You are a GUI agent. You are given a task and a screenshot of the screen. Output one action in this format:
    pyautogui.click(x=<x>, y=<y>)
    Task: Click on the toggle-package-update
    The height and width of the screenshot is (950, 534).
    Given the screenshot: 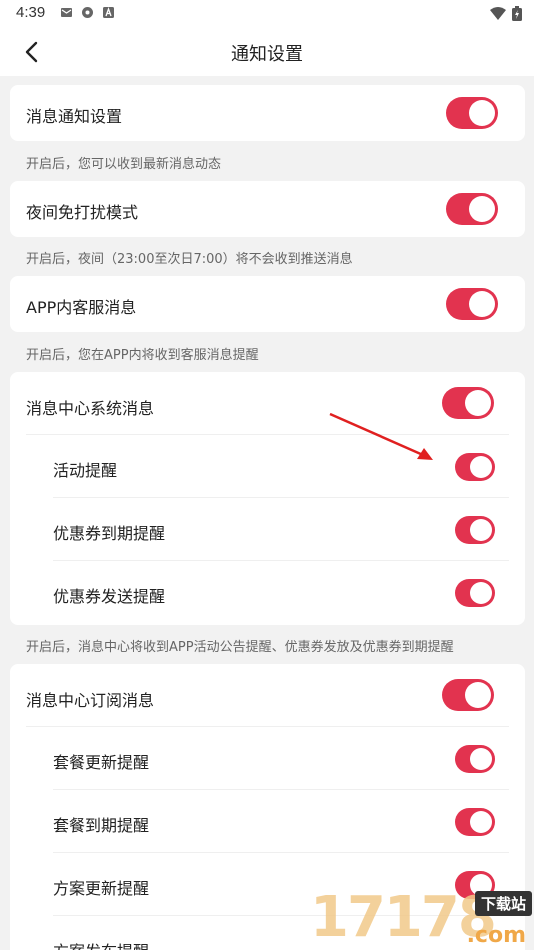 What is the action you would take?
    pyautogui.click(x=475, y=759)
    